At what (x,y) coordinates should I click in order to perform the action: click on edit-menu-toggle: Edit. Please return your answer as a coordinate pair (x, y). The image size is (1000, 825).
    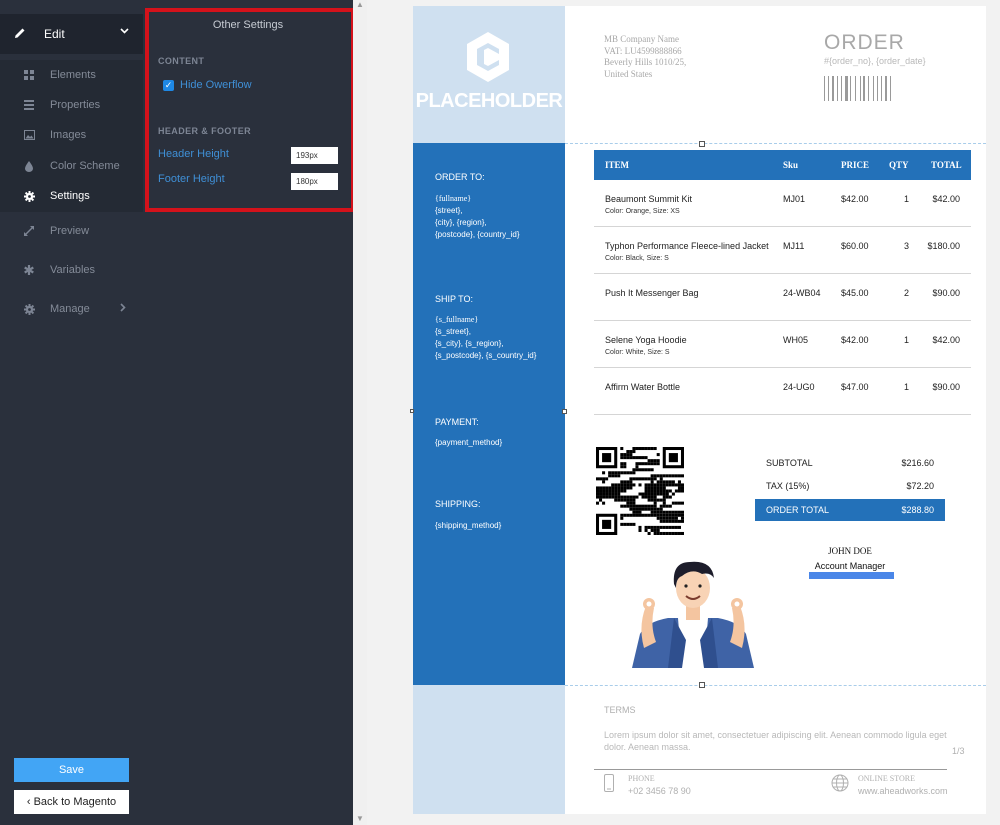
    Looking at the image, I should click on (71, 34).